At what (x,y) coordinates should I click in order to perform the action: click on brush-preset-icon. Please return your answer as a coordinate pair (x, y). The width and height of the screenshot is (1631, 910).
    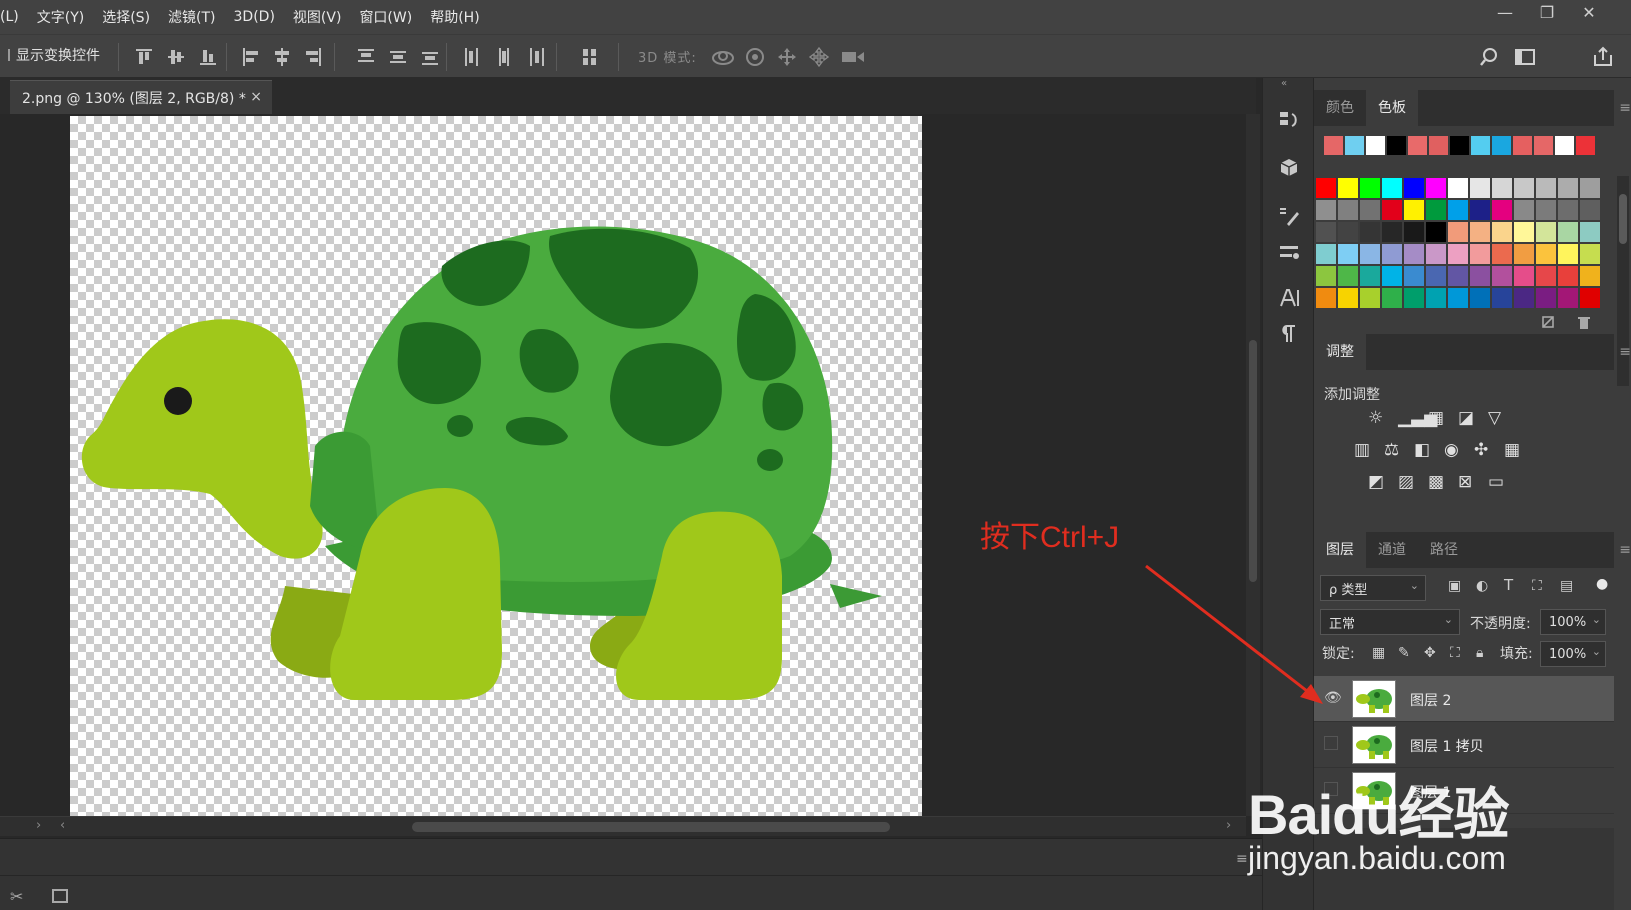
    Looking at the image, I should click on (1289, 216).